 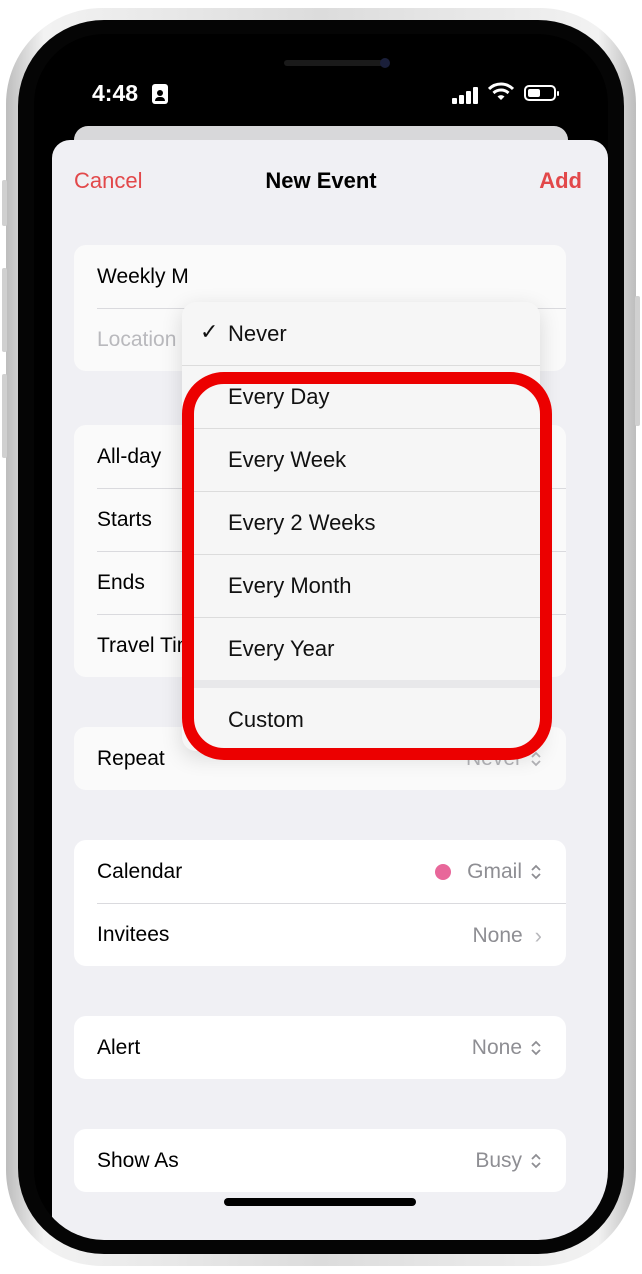 I want to click on invitees-value-text: None, so click(x=497, y=935).